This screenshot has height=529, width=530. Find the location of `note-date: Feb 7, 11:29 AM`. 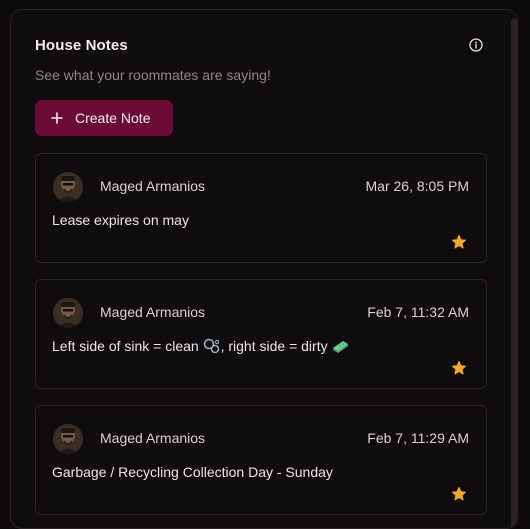

note-date: Feb 7, 11:29 AM is located at coordinates (418, 438).